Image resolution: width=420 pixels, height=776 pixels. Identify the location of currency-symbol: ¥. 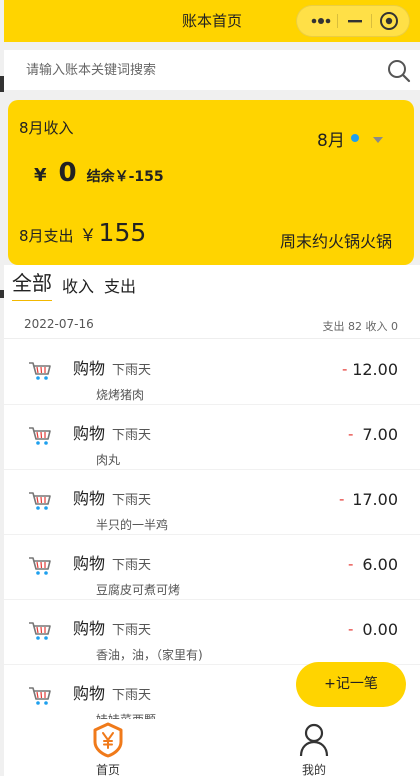
(40, 175).